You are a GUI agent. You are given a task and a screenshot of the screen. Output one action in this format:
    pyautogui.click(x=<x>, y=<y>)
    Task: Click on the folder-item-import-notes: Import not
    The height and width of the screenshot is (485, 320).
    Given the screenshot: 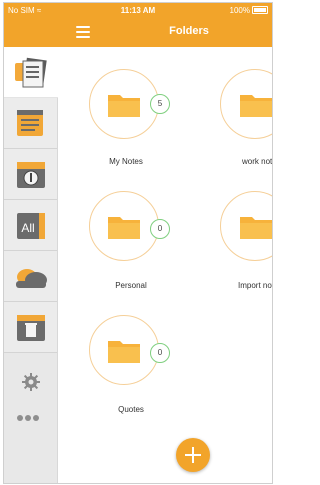 What is the action you would take?
    pyautogui.click(x=240, y=229)
    